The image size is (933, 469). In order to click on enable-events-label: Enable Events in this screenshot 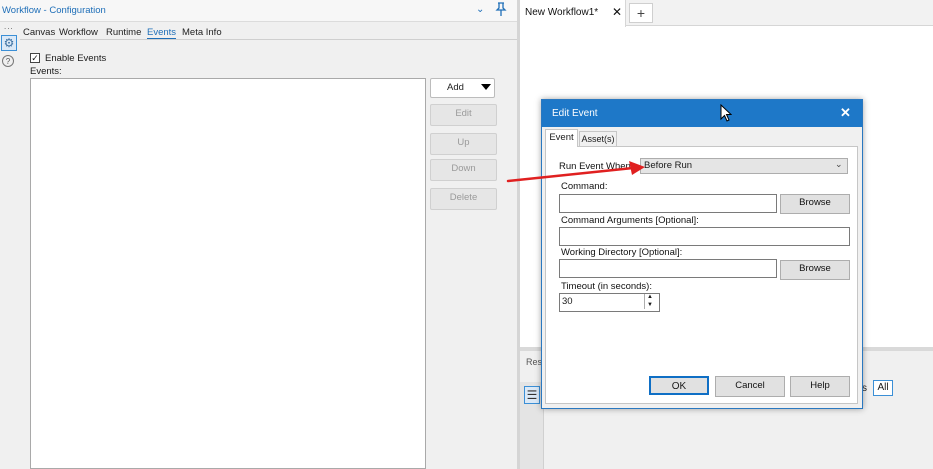, I will do `click(76, 58)`.